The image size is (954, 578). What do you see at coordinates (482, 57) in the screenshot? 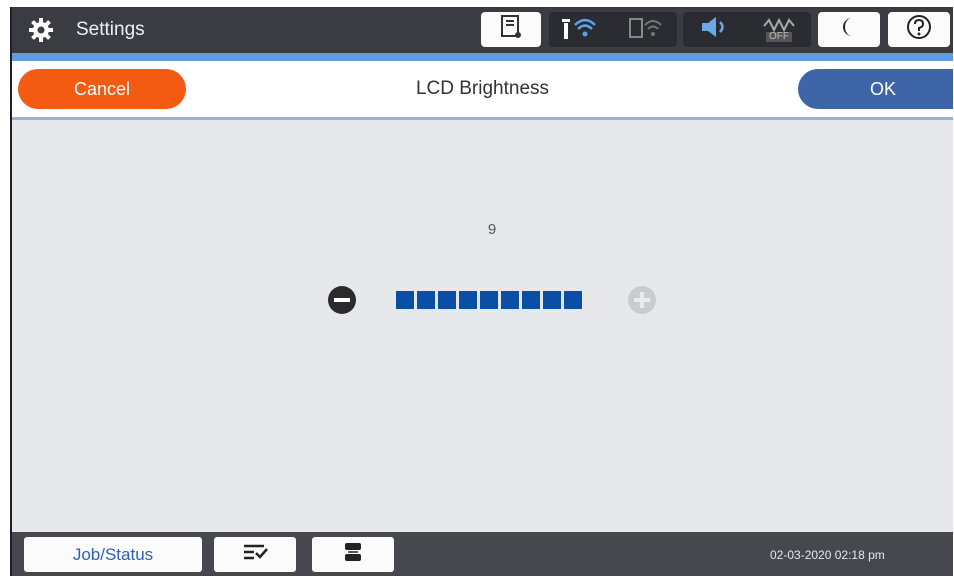
I see `accent-stripe` at bounding box center [482, 57].